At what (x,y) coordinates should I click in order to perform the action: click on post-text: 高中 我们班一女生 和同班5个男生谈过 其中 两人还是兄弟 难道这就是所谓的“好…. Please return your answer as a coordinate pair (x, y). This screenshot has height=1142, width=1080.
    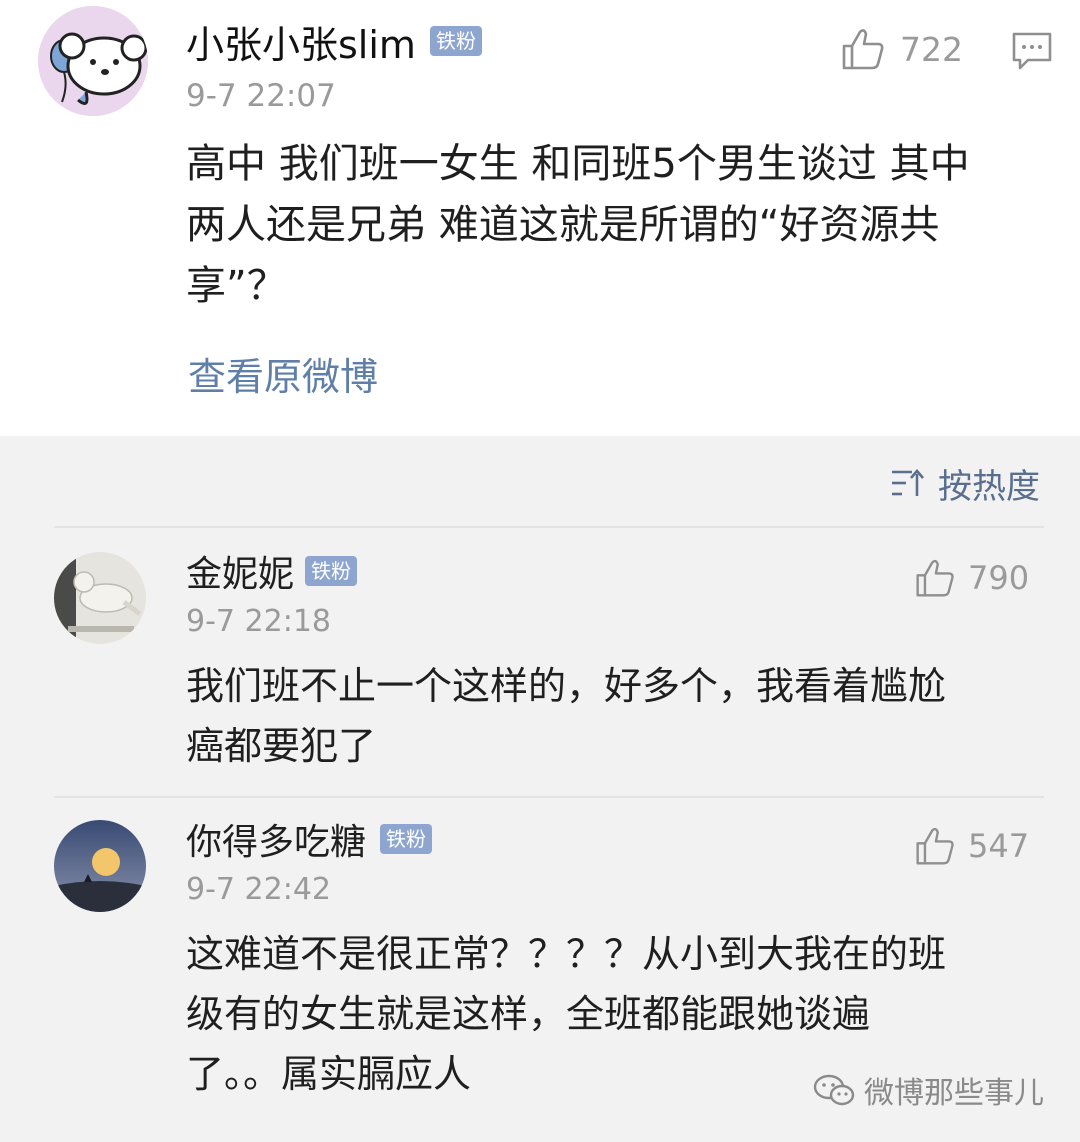
    Looking at the image, I should click on (578, 225).